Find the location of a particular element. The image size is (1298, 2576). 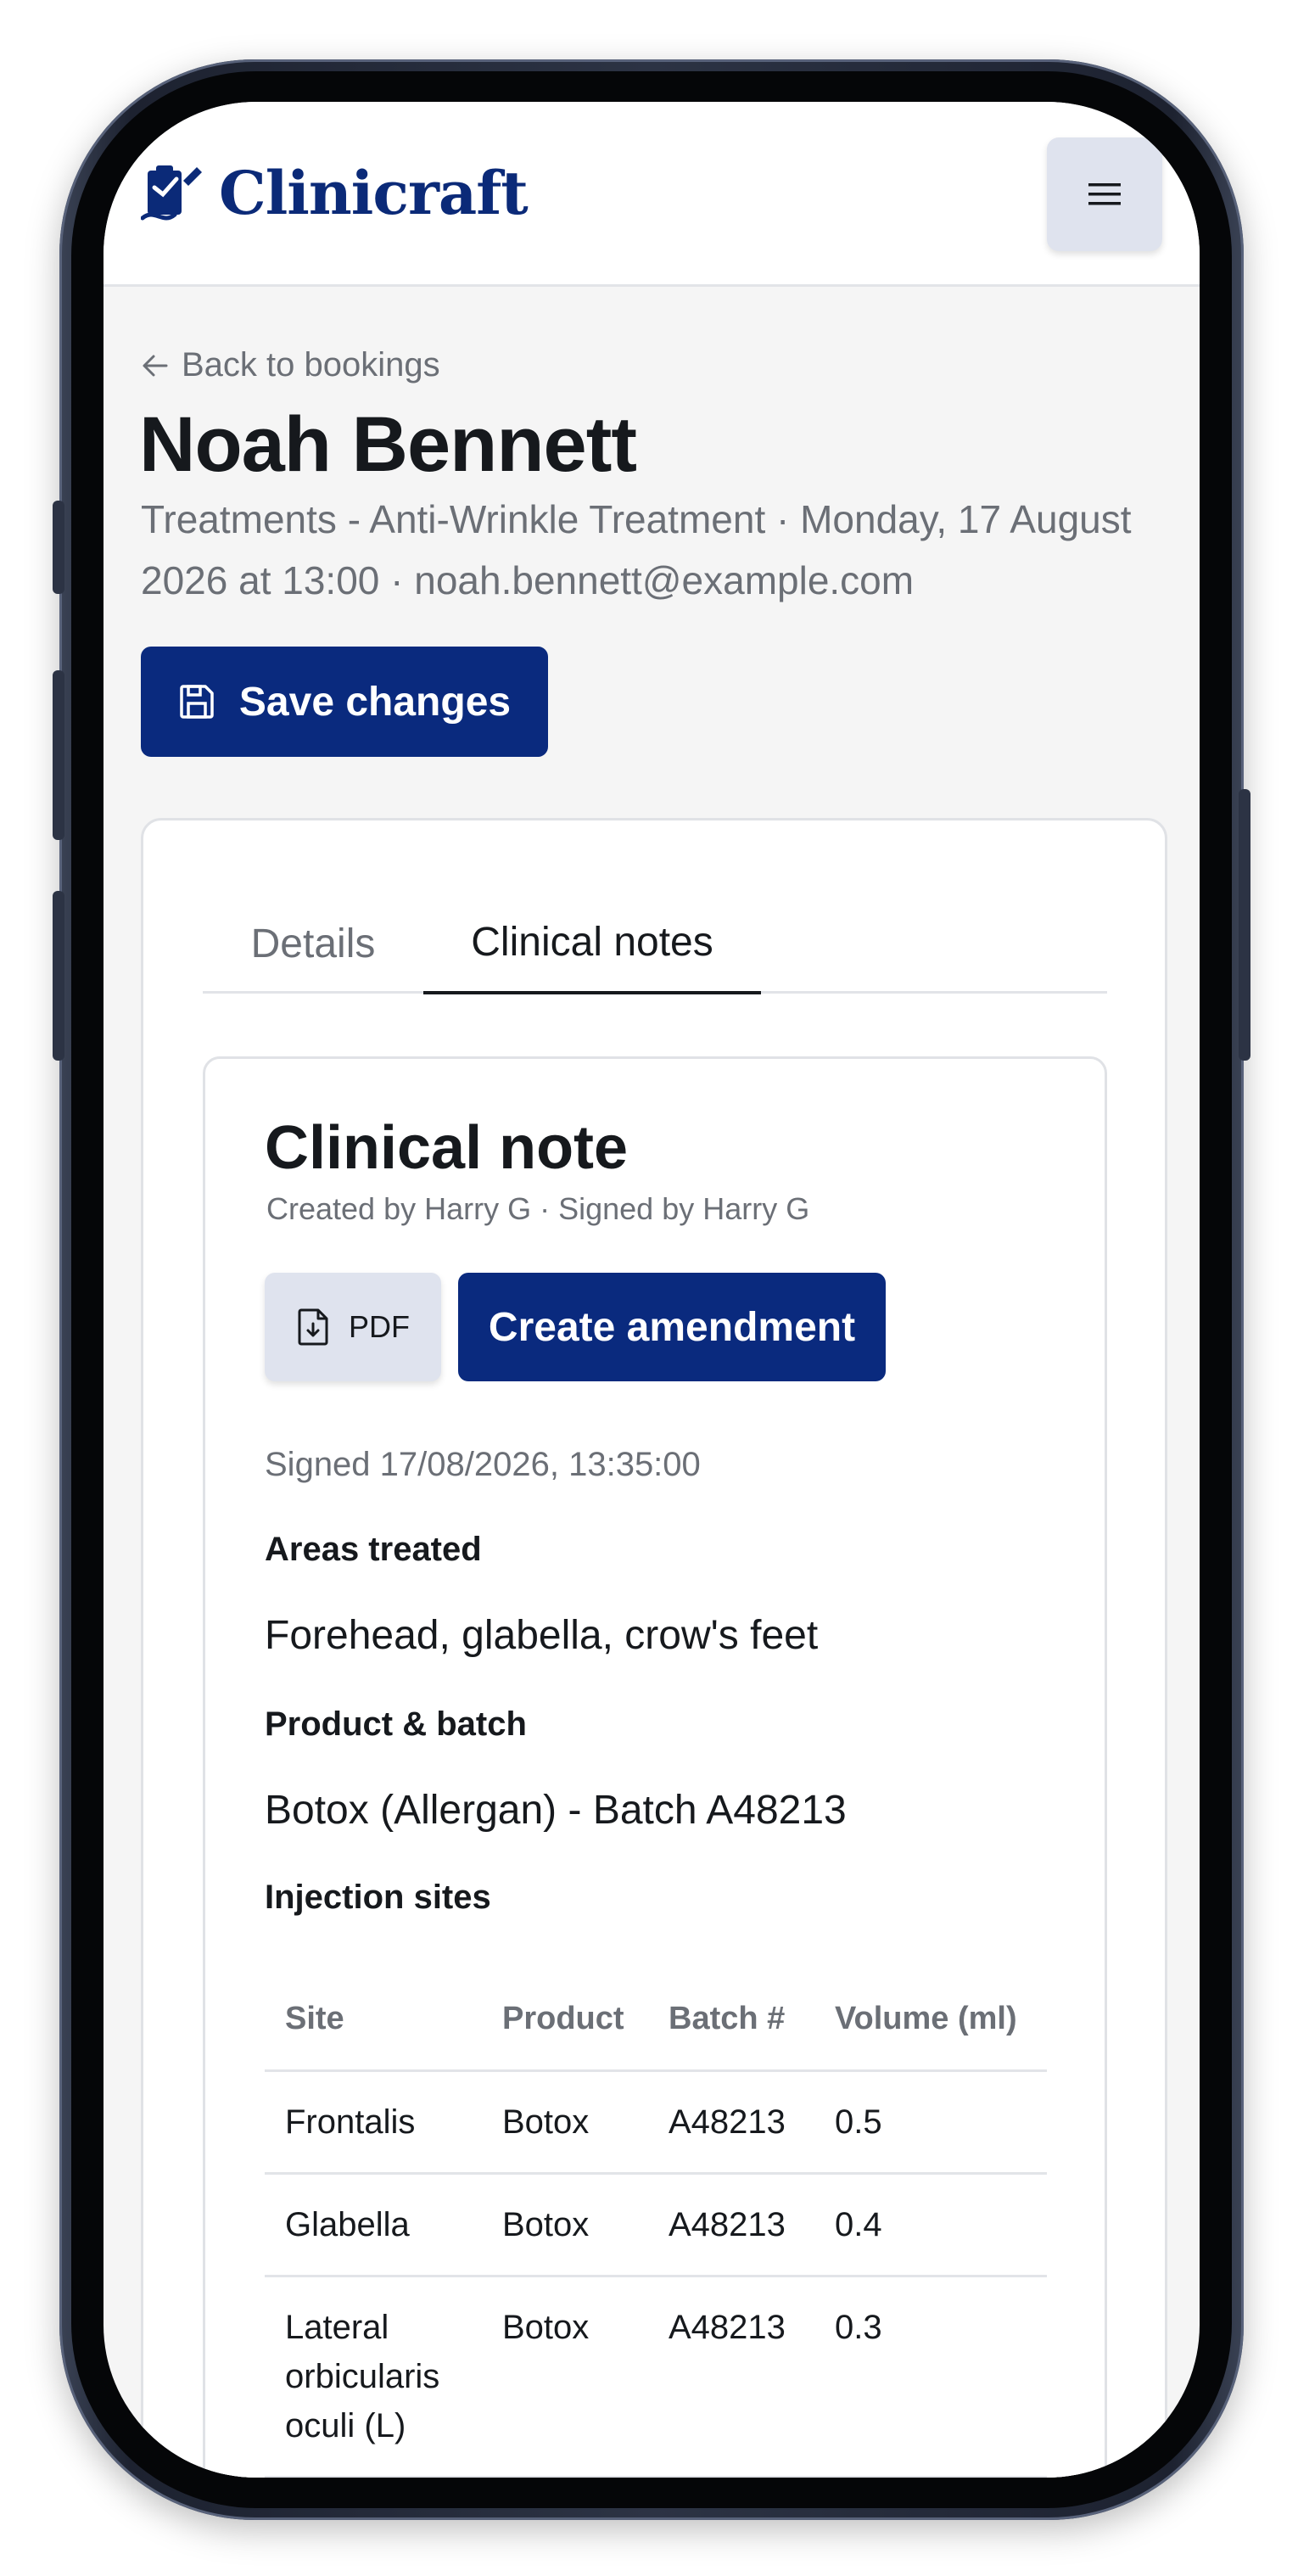

cell-site: Lateral orbicularis oculi (L) is located at coordinates (373, 2377).